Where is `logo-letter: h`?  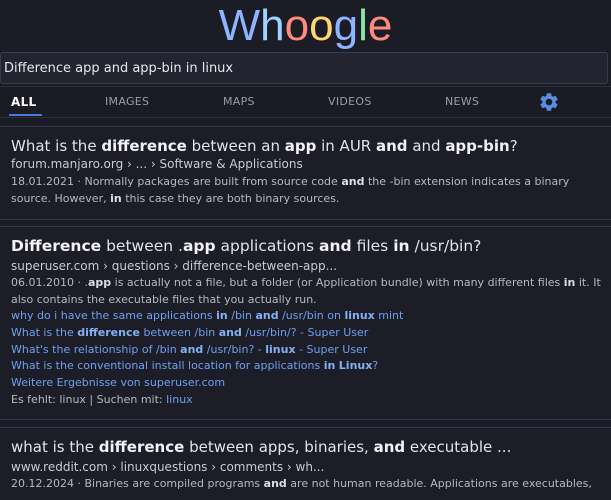
logo-letter: h is located at coordinates (272, 25).